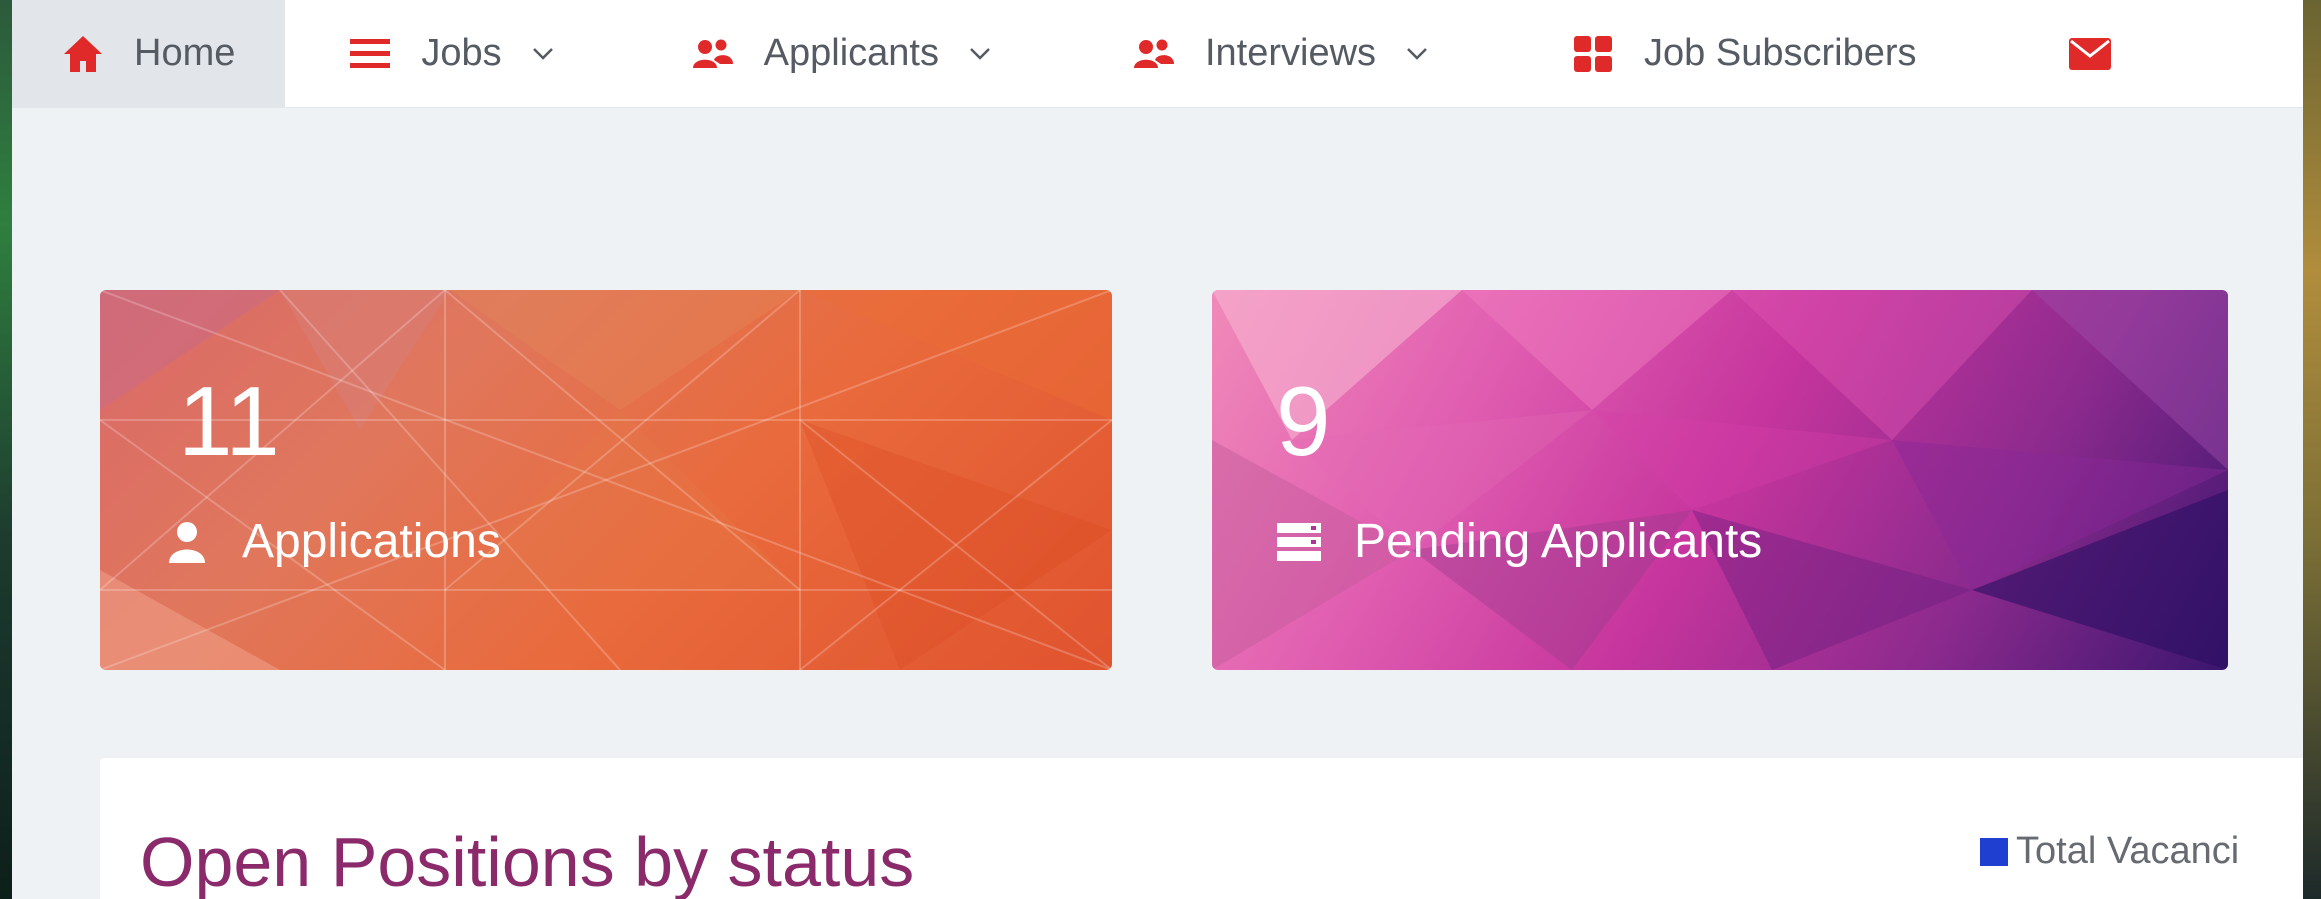 This screenshot has height=899, width=2321. What do you see at coordinates (2312, 449) in the screenshot?
I see `background-edge-right` at bounding box center [2312, 449].